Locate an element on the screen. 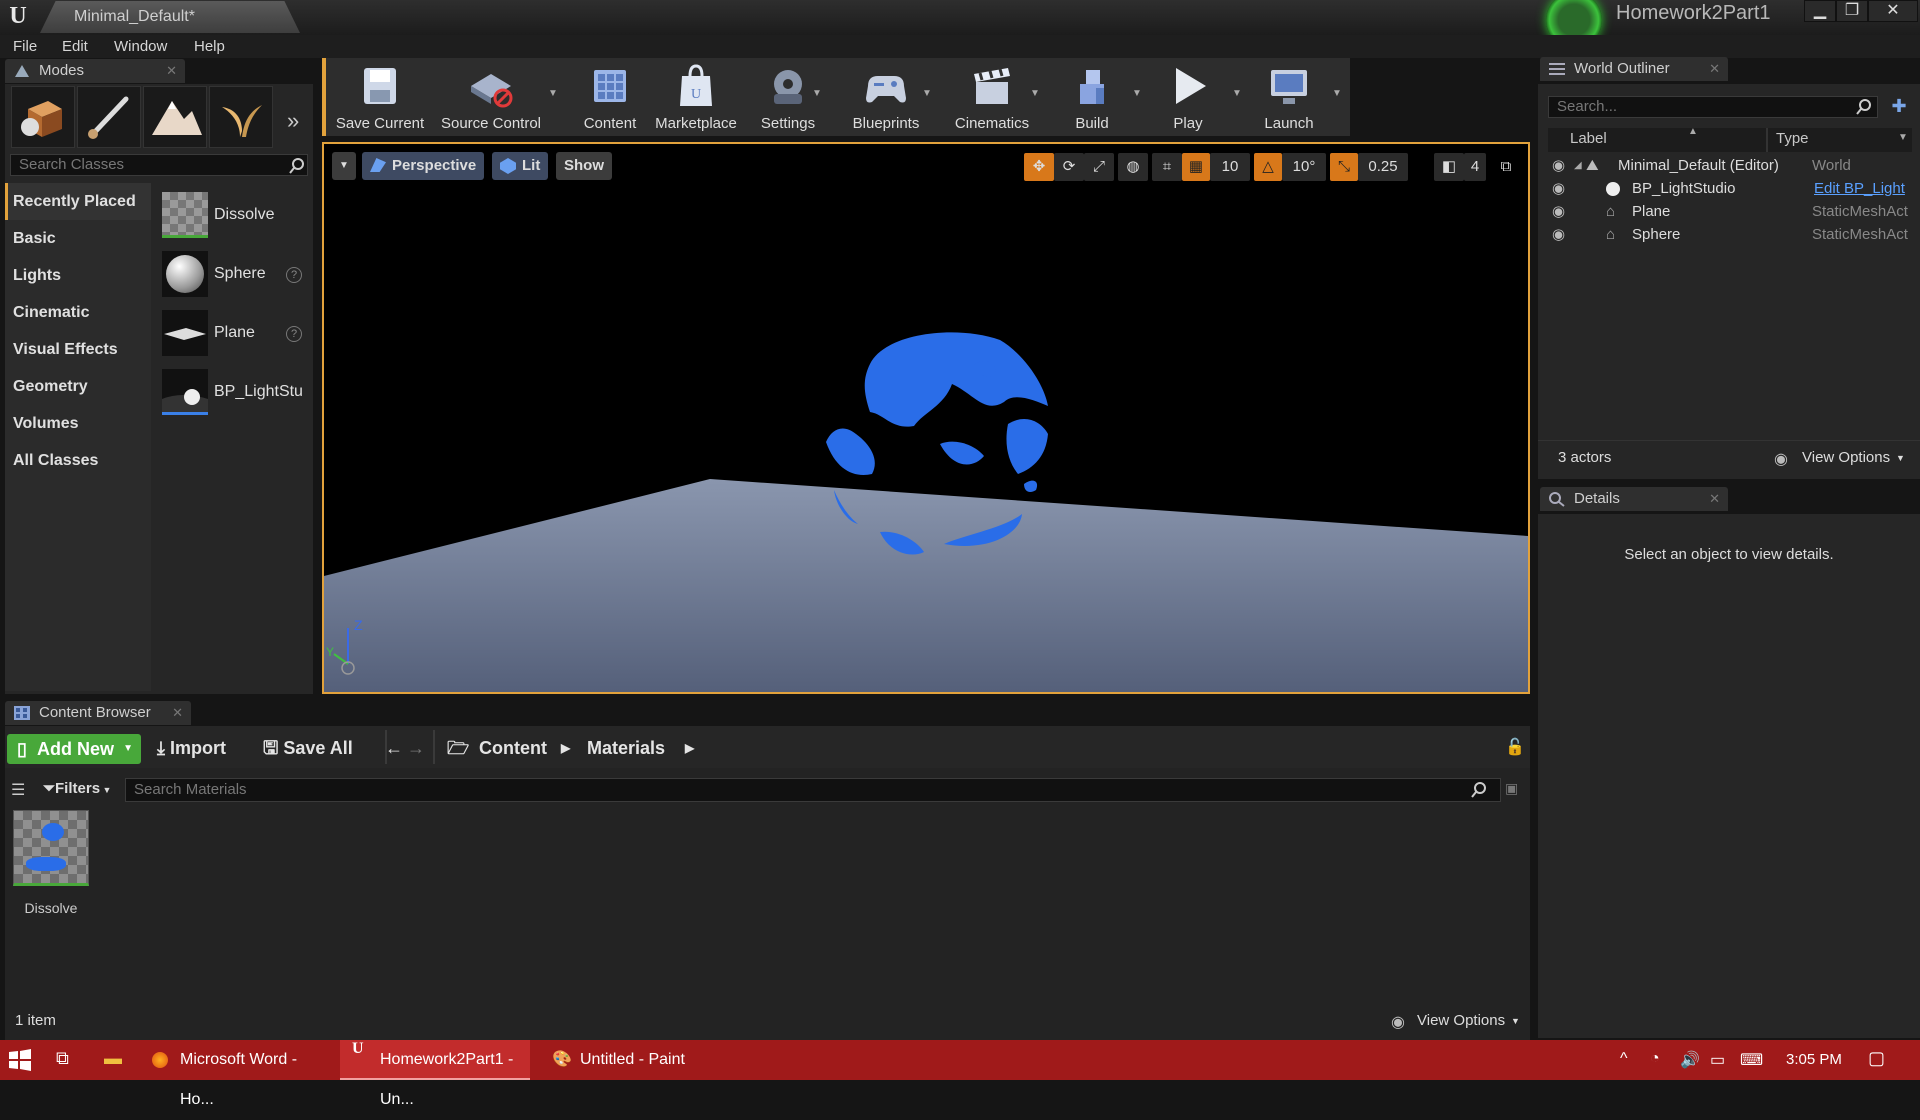 The height and width of the screenshot is (1120, 1920). scale-mode-icon: ⤢ is located at coordinates (1099, 167).